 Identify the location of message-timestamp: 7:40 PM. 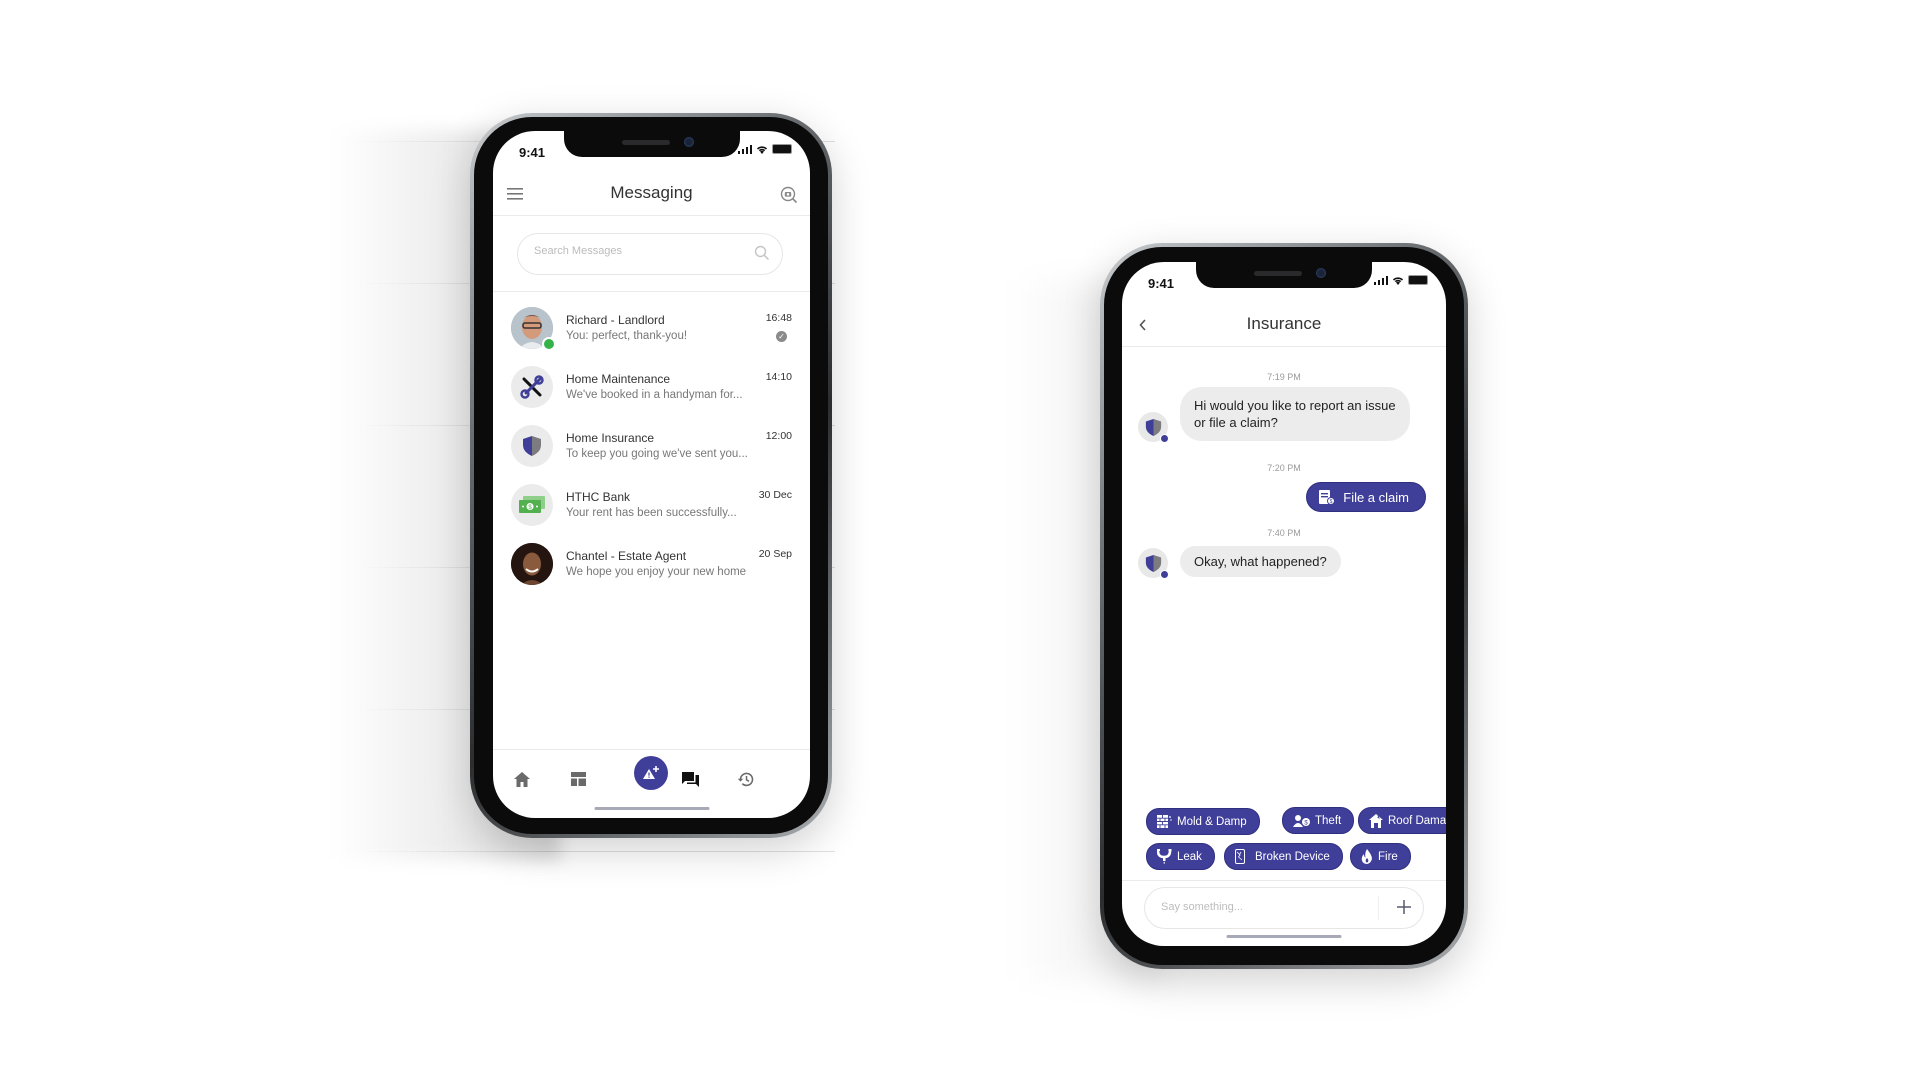
(1284, 533).